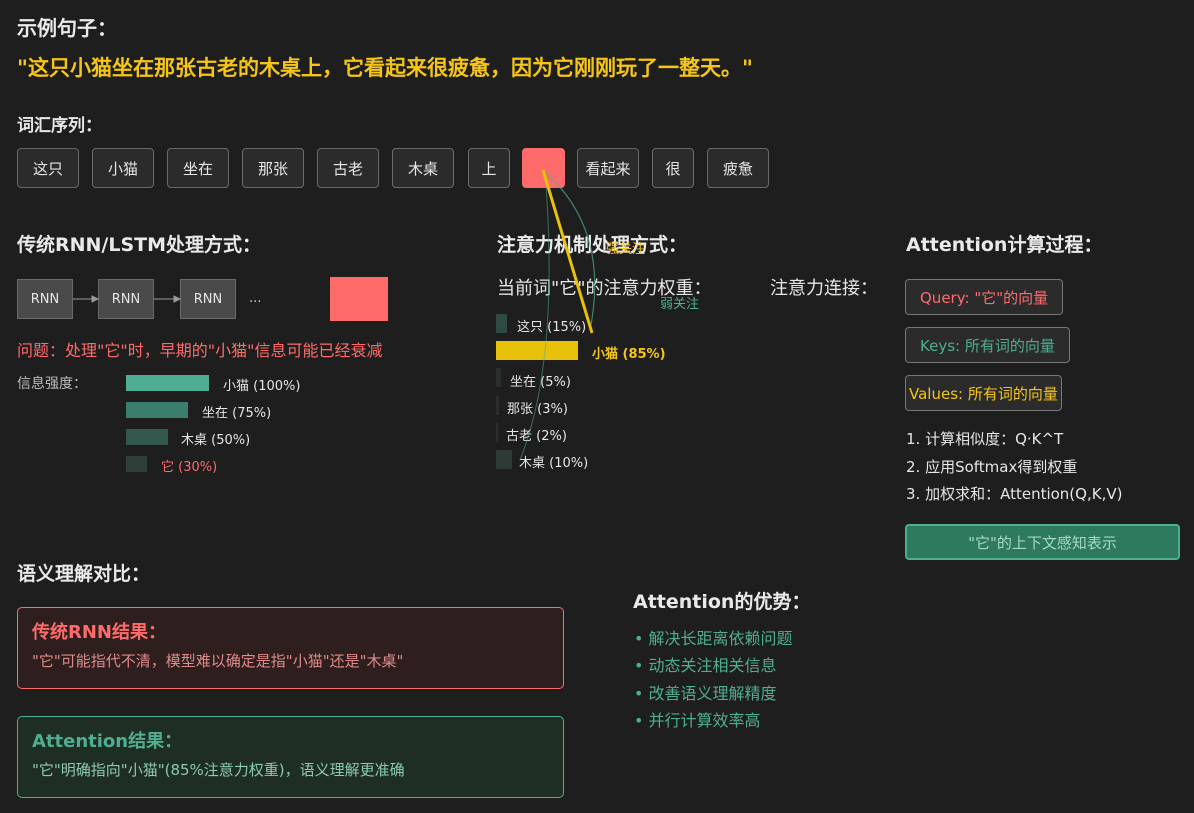 The image size is (1194, 813). Describe the element at coordinates (984, 297) in the screenshot. I see `query-box: Query: "它"的向量` at that location.